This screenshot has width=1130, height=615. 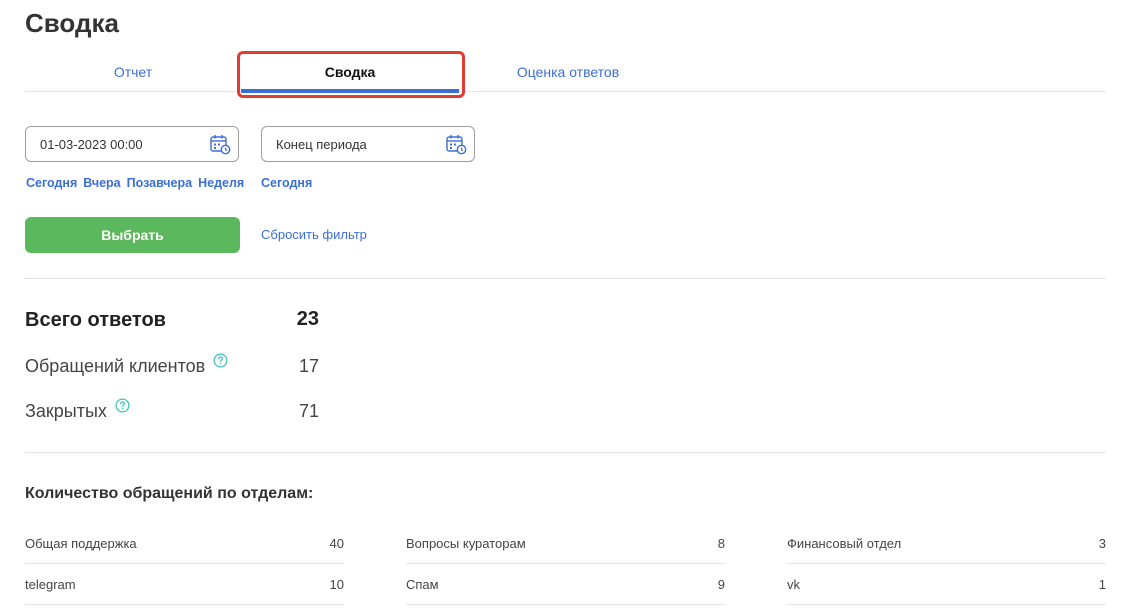 What do you see at coordinates (159, 183) in the screenshot?
I see `quick-link-day-before: Позавчера` at bounding box center [159, 183].